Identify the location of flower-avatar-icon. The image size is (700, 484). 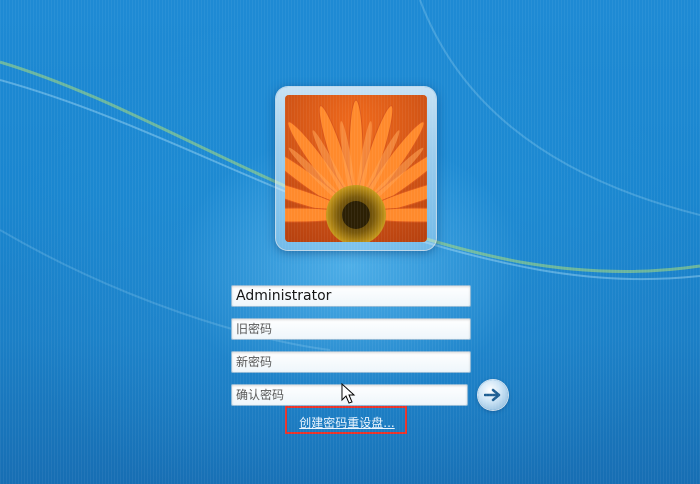
(356, 168).